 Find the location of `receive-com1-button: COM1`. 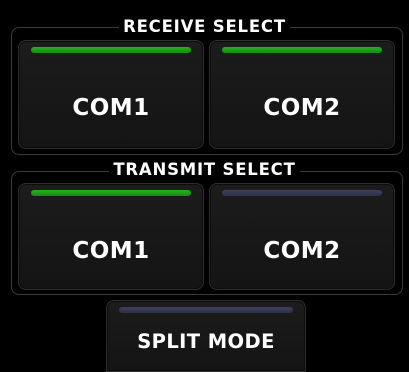

receive-com1-button: COM1 is located at coordinates (111, 94).